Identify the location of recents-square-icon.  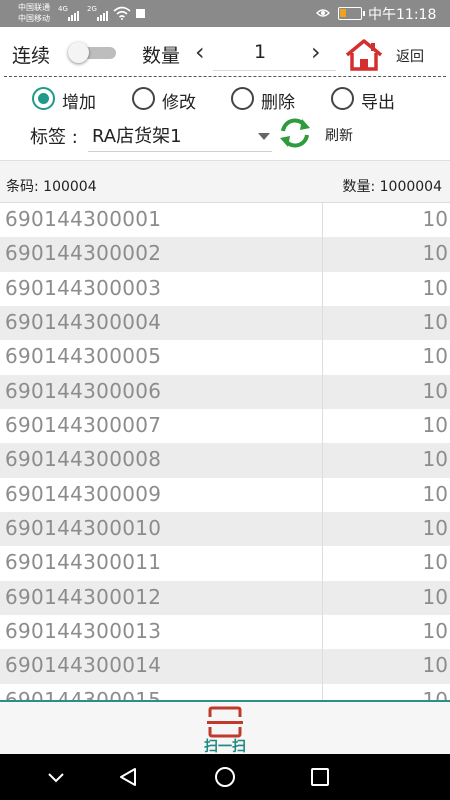
(320, 777).